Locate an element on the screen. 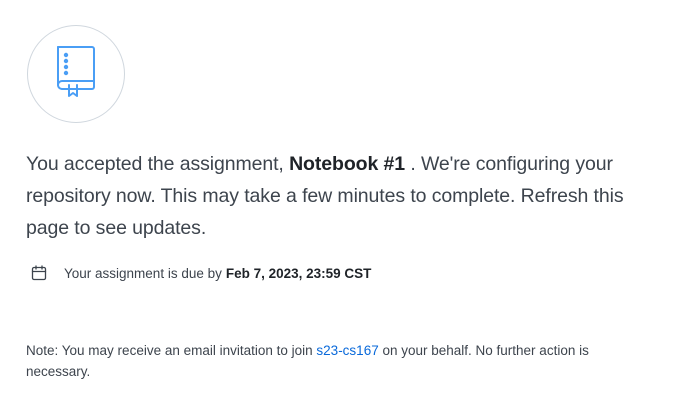 The width and height of the screenshot is (685, 414). assignment-avatar is located at coordinates (76, 74).